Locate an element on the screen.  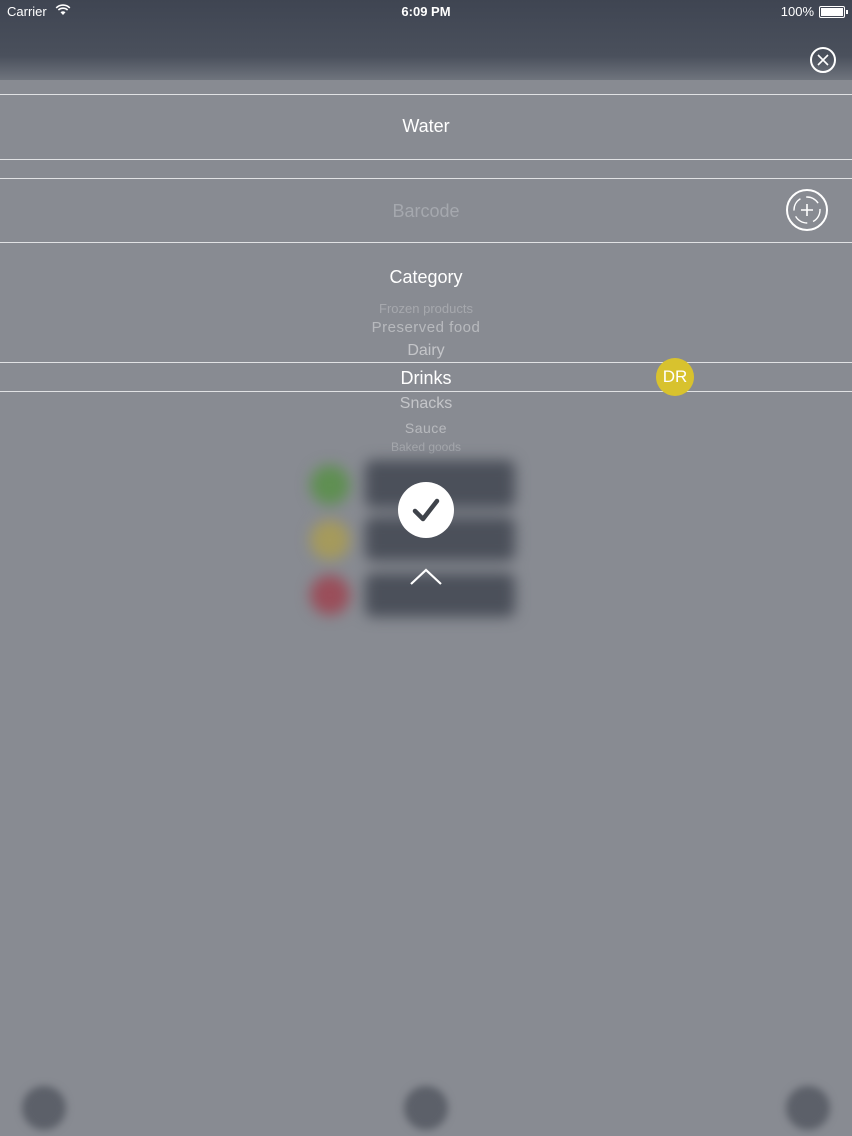
name-field: Water is located at coordinates (426, 127).